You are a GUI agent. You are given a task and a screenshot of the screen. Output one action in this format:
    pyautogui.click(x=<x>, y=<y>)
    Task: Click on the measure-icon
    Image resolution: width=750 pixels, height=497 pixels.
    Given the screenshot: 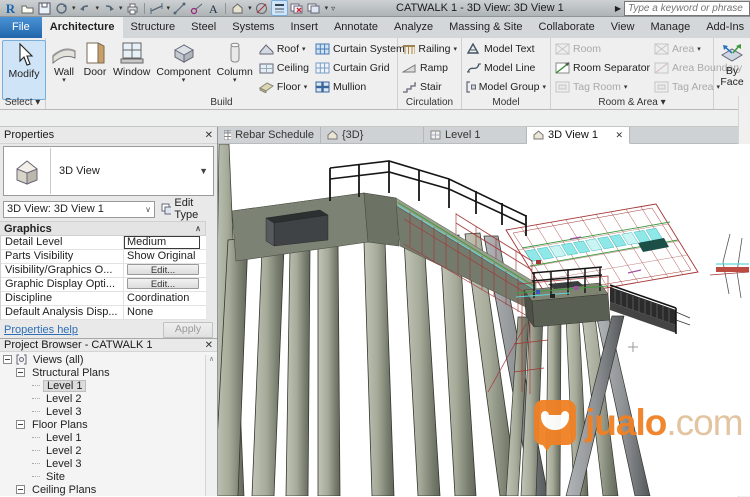 What is the action you would take?
    pyautogui.click(x=156, y=8)
    